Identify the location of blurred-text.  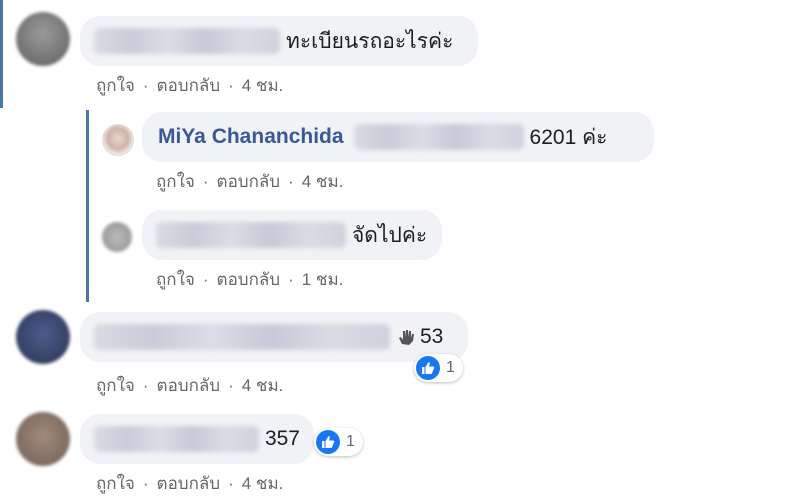
(438, 137).